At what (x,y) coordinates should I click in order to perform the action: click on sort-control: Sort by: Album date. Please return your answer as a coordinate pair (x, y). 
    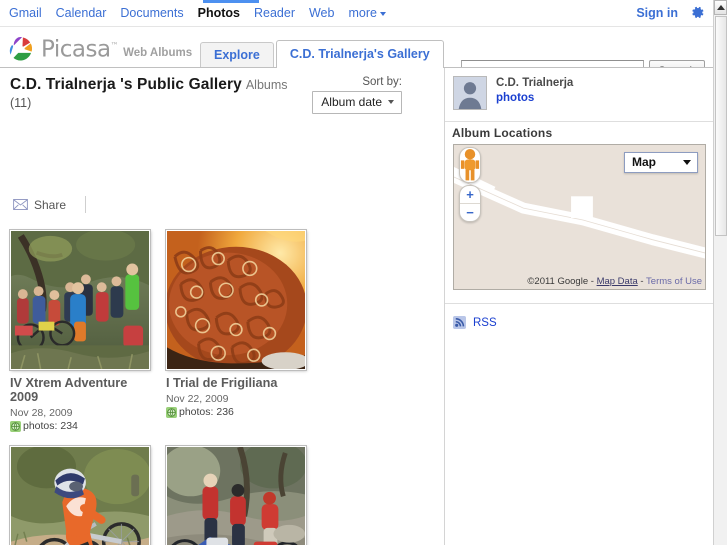
    Looking at the image, I should click on (357, 95).